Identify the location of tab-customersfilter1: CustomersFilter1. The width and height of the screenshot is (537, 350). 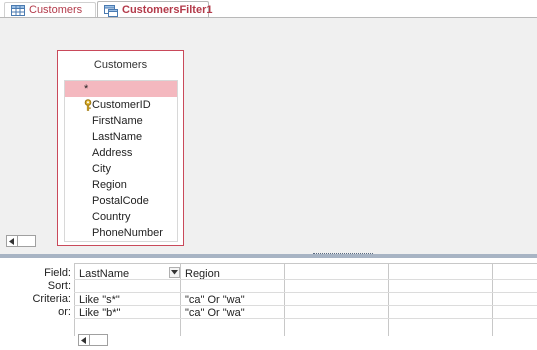
(155, 9).